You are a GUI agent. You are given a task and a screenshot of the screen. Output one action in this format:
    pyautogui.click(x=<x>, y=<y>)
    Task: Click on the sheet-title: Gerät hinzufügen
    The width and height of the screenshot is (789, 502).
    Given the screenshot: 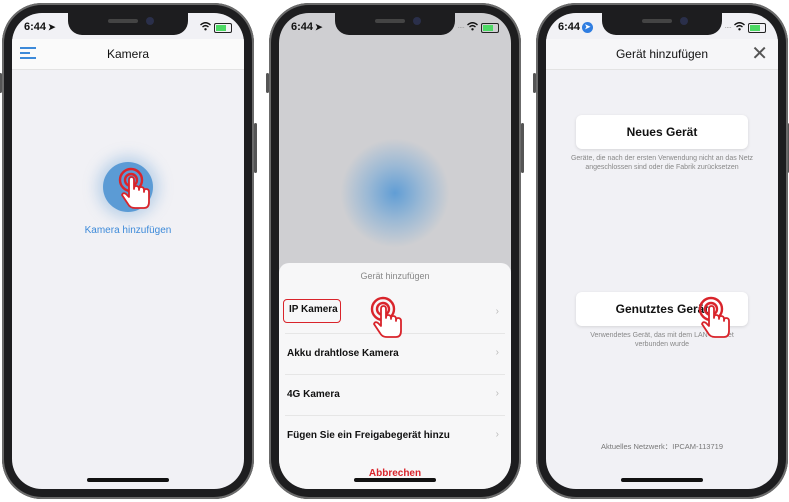 What is the action you would take?
    pyautogui.click(x=395, y=276)
    